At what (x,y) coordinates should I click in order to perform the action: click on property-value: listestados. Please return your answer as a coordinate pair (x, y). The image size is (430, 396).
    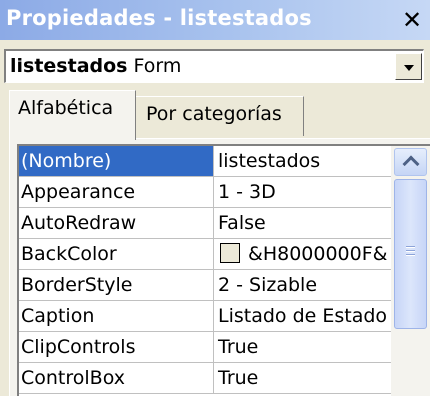
    Looking at the image, I should click on (302, 161).